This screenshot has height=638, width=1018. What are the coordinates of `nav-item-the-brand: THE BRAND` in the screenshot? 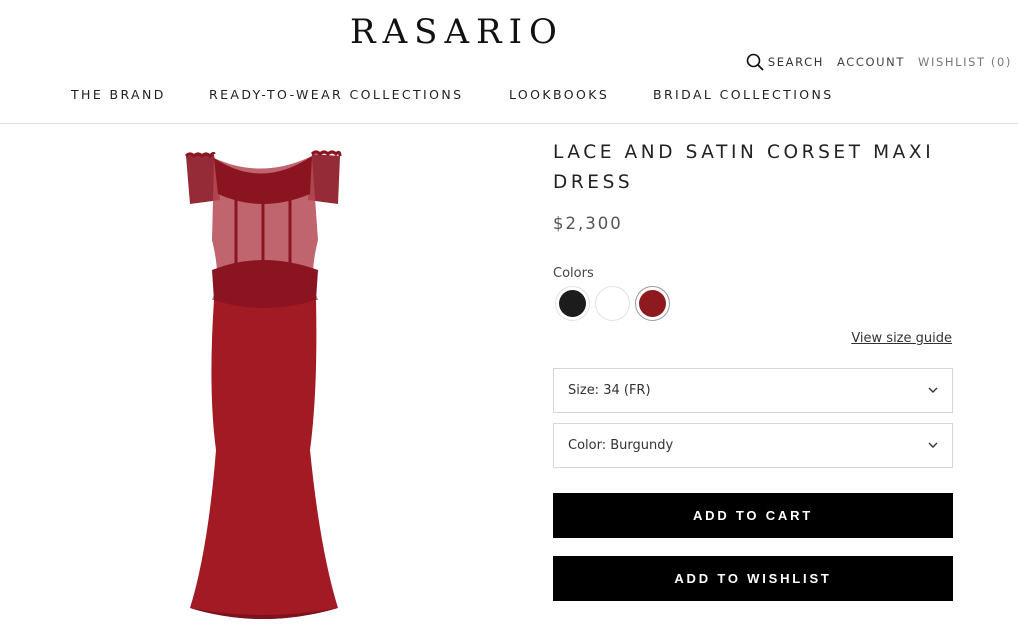 It's located at (118, 95).